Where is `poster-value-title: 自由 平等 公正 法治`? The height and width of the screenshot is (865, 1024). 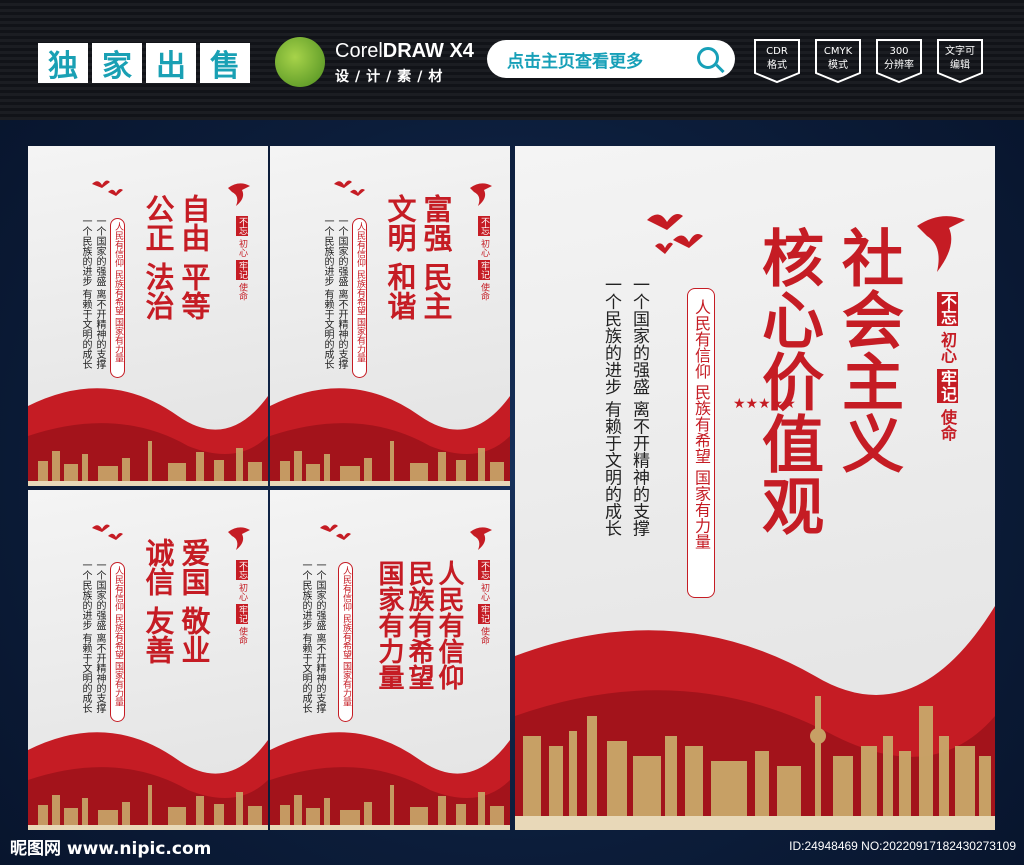
poster-value-title: 自由 平等 公正 法治 is located at coordinates (176, 257).